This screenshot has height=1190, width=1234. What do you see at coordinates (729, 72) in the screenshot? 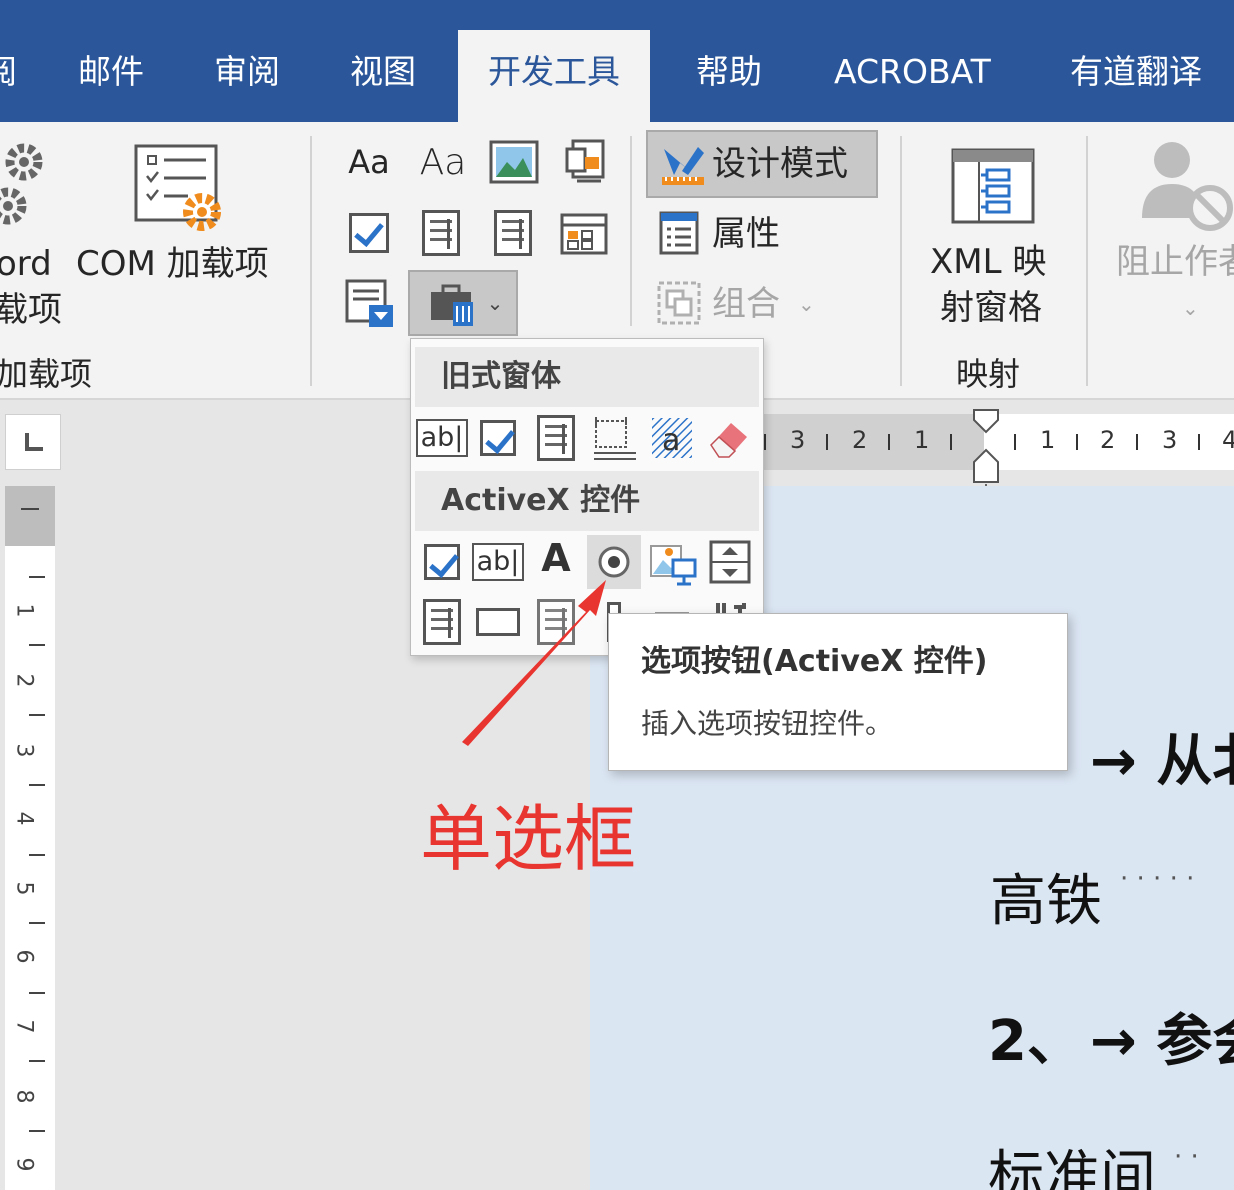
I see `tab-help: 帮助` at bounding box center [729, 72].